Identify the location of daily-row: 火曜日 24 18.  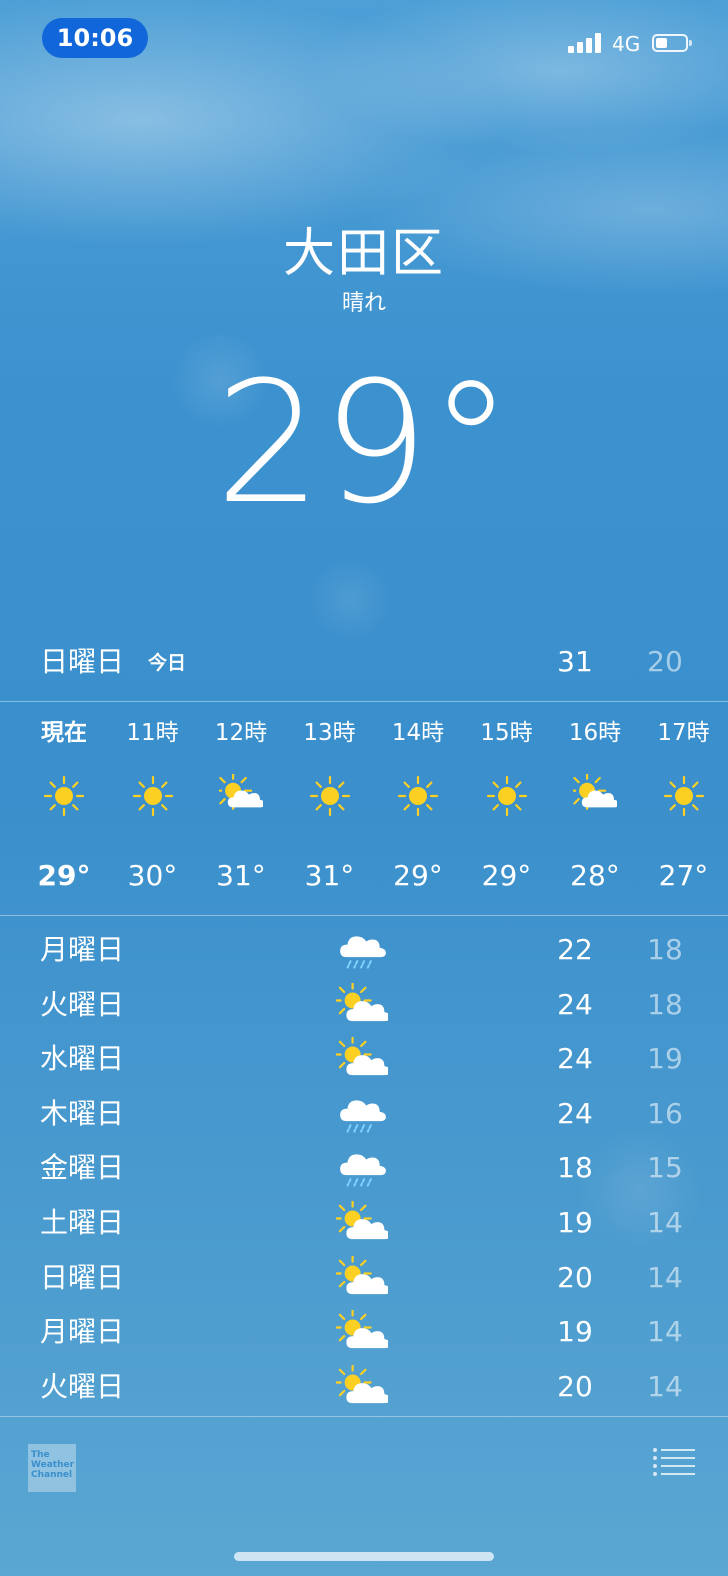
(364, 1006).